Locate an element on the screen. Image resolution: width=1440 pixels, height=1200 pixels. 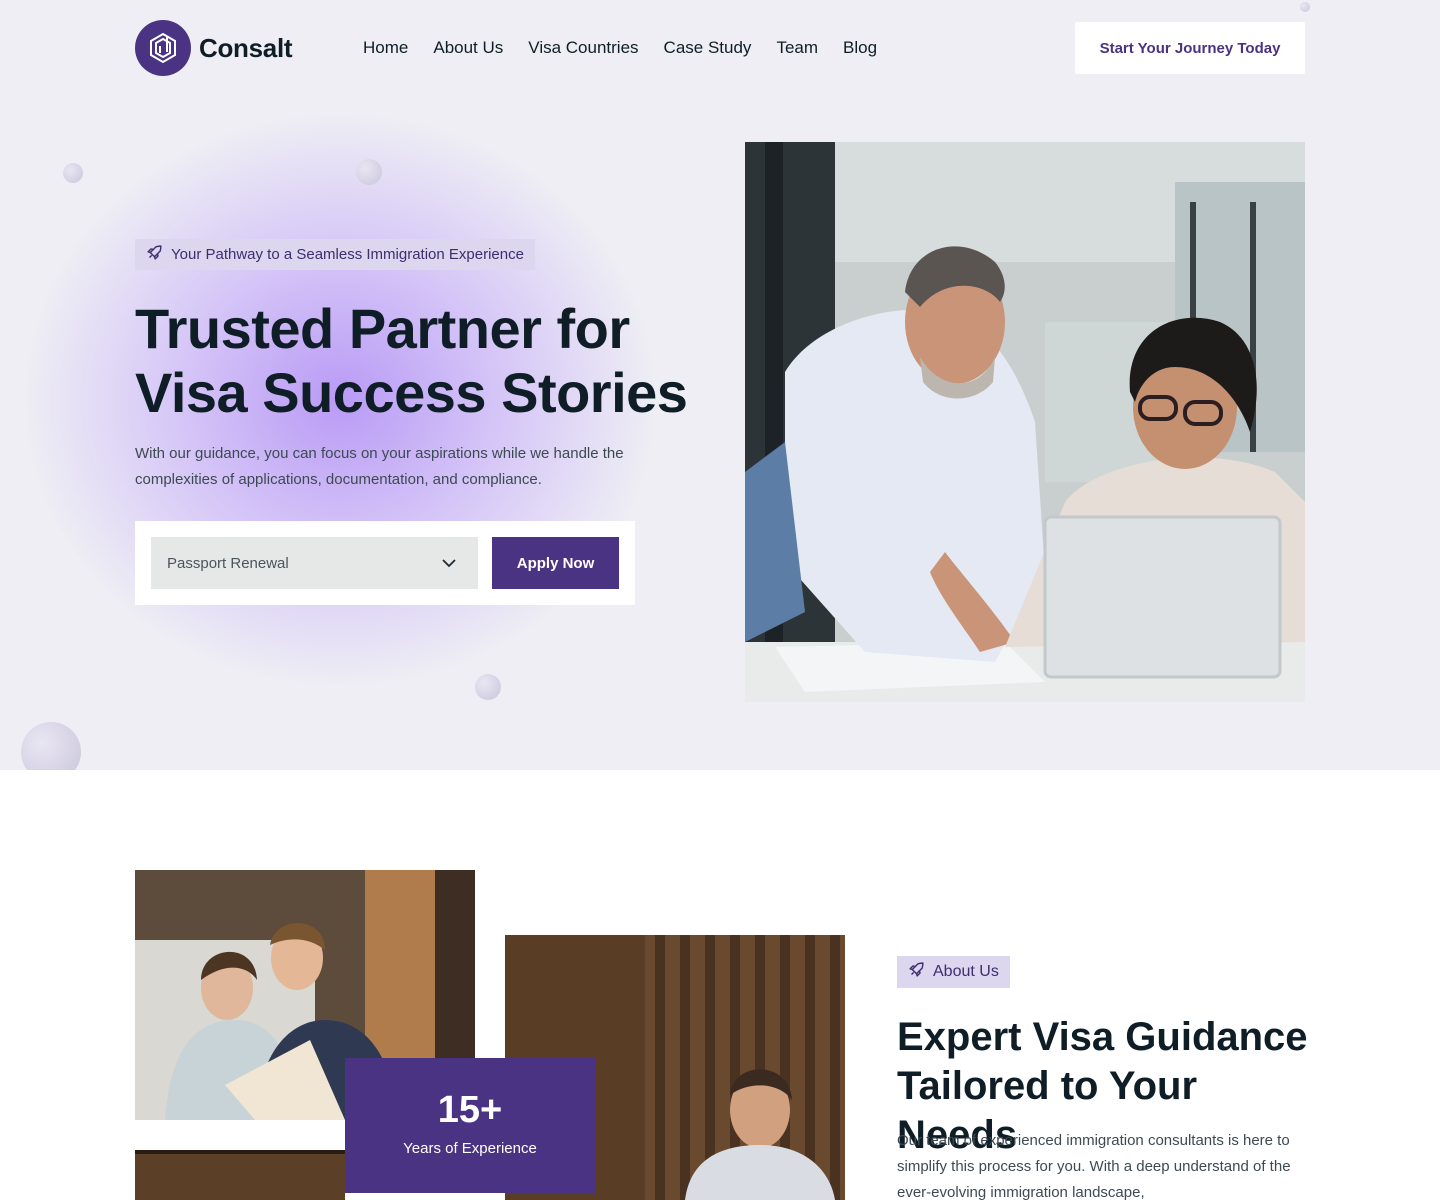
logo: Consalt is located at coordinates (214, 48).